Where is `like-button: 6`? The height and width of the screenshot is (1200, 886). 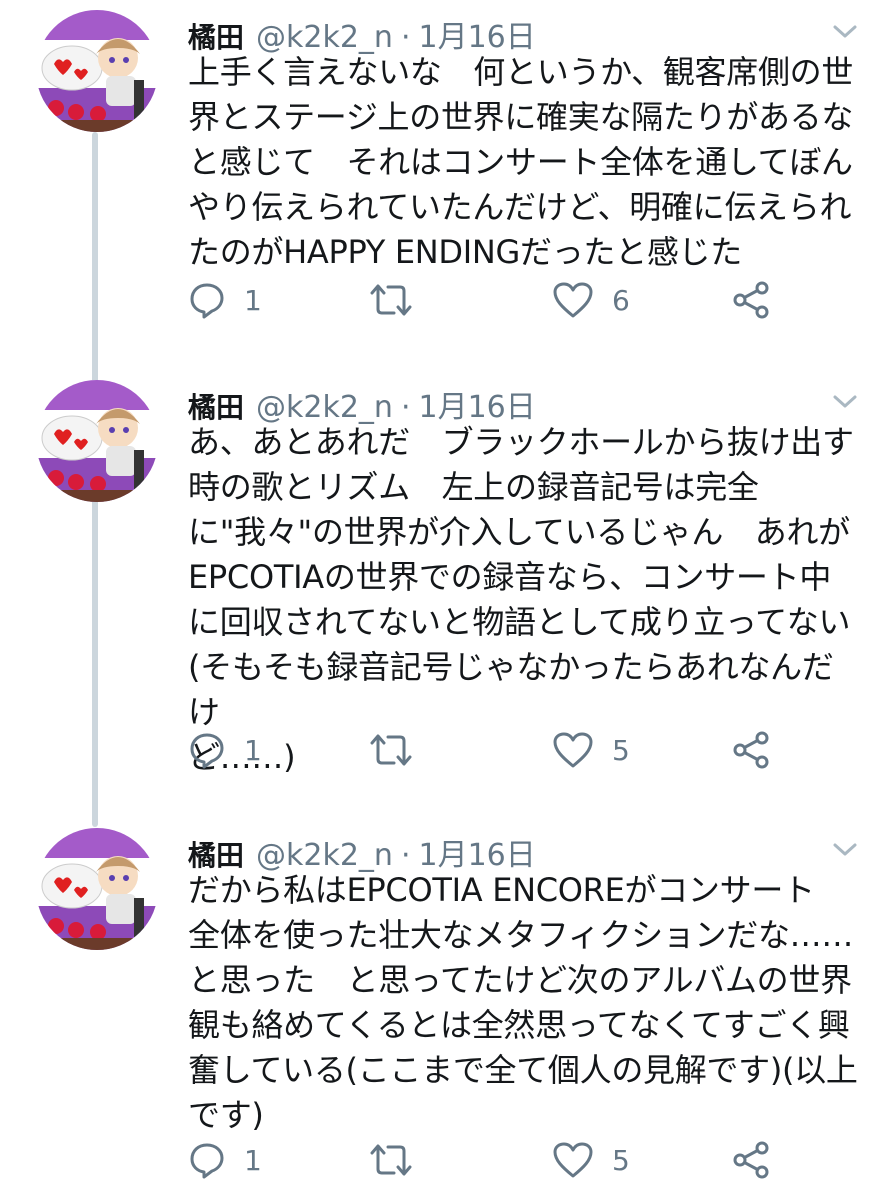
like-button: 6 is located at coordinates (591, 300).